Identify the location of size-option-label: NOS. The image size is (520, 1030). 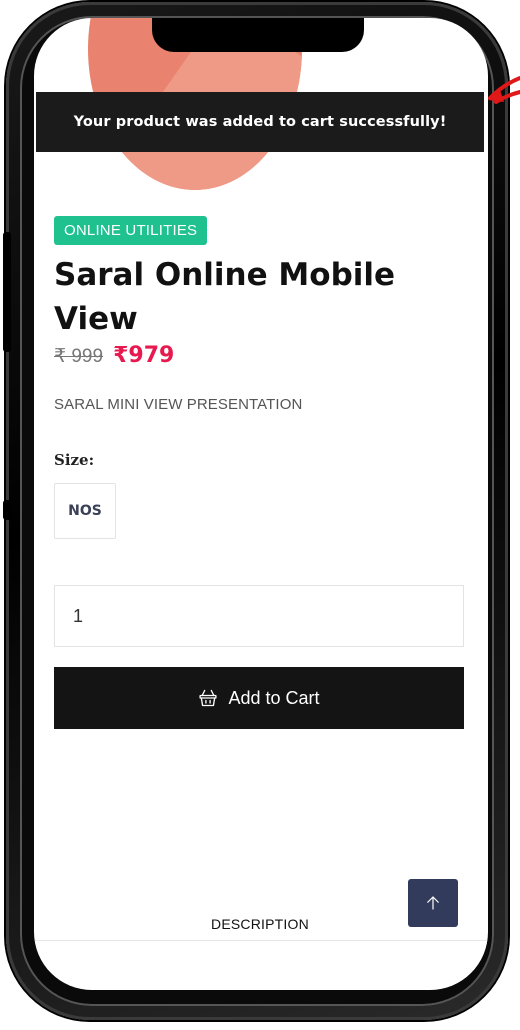
(85, 511).